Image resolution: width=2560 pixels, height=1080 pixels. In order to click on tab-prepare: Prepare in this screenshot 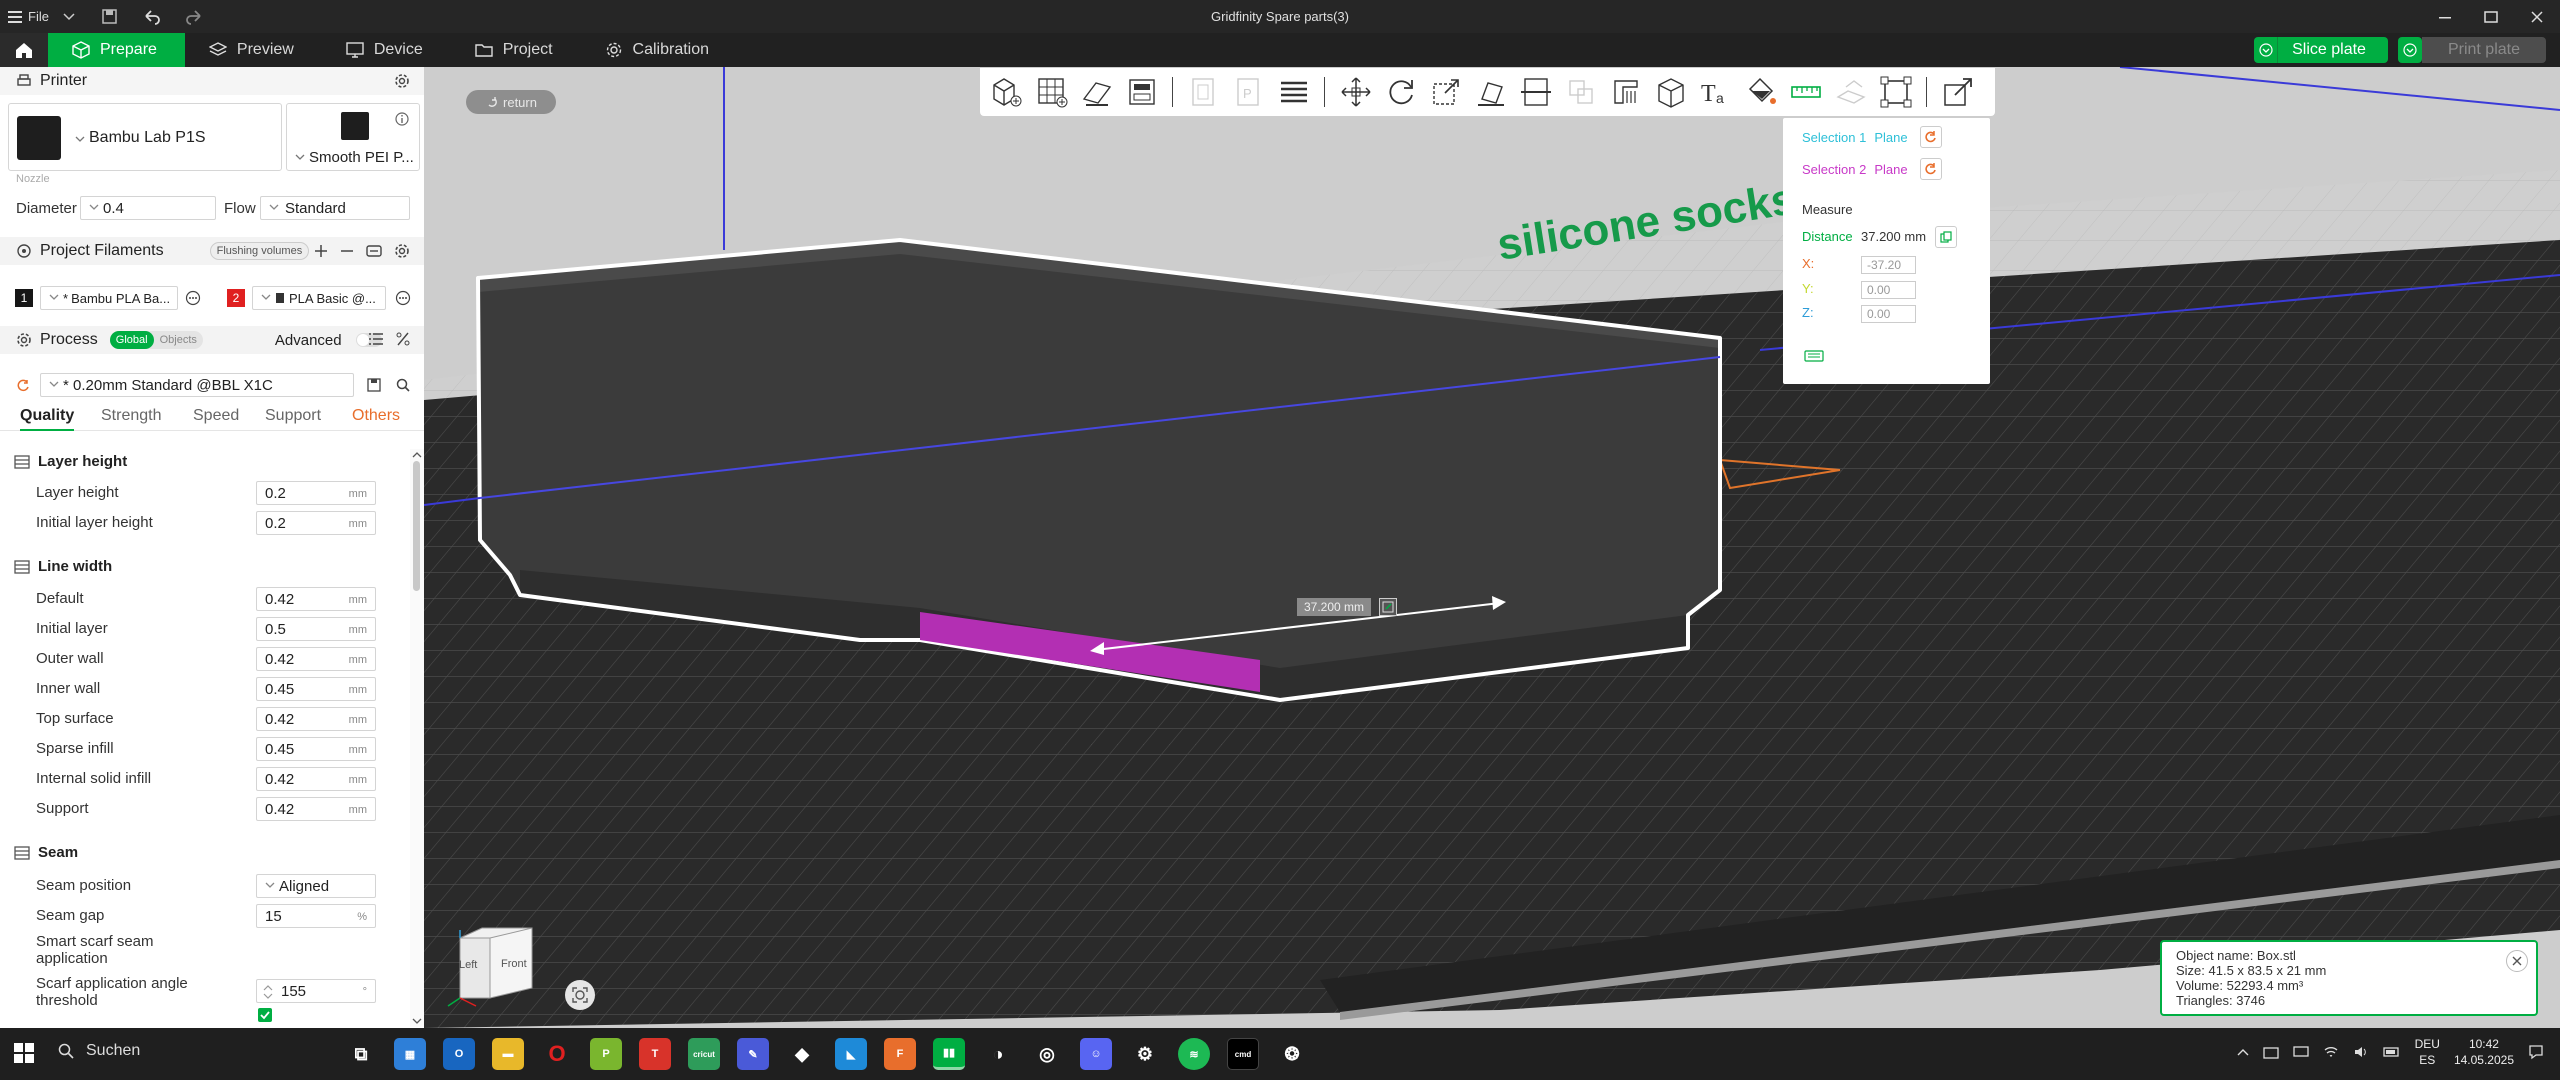, I will do `click(116, 50)`.